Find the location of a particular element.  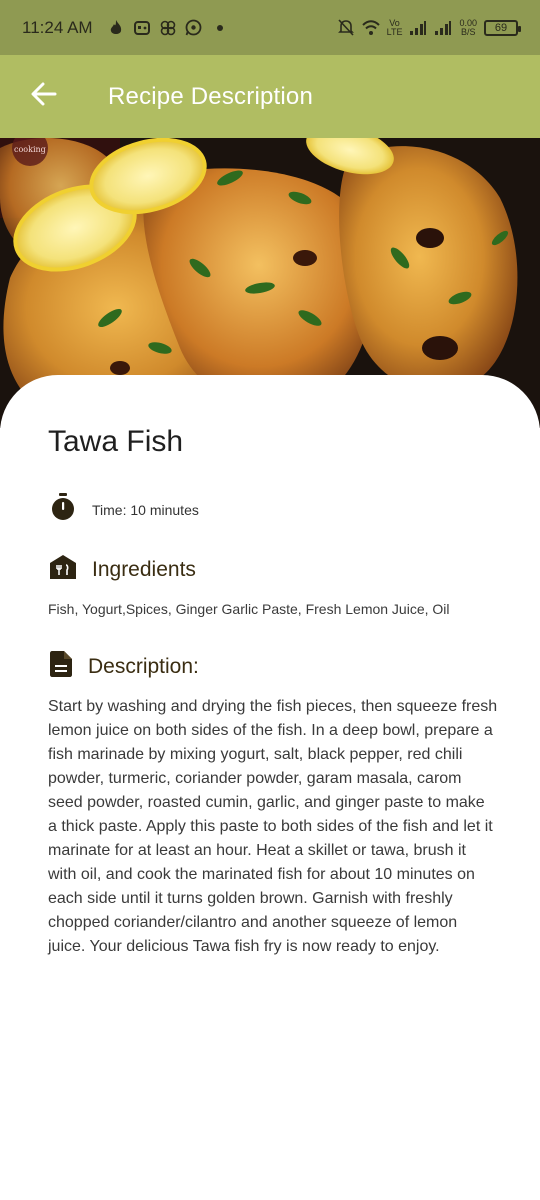

time-row: Time: 10 minutes is located at coordinates (124, 509).